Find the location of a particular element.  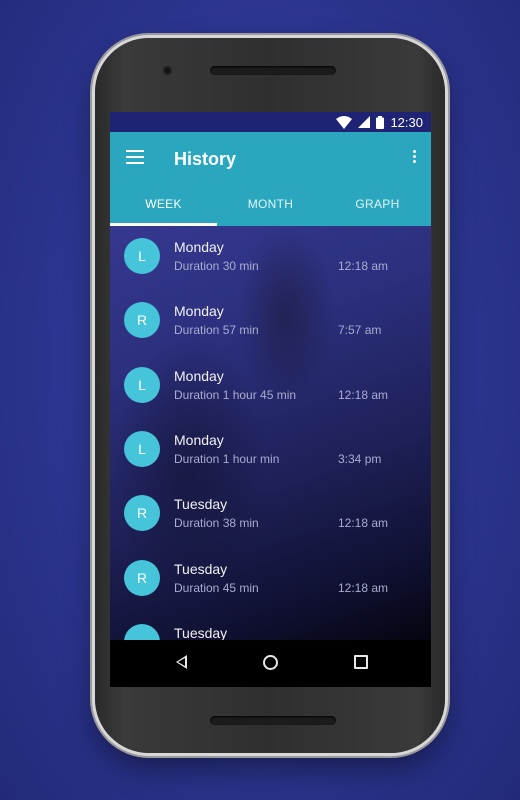

list-item-duration: Duration 57 min is located at coordinates (216, 330).